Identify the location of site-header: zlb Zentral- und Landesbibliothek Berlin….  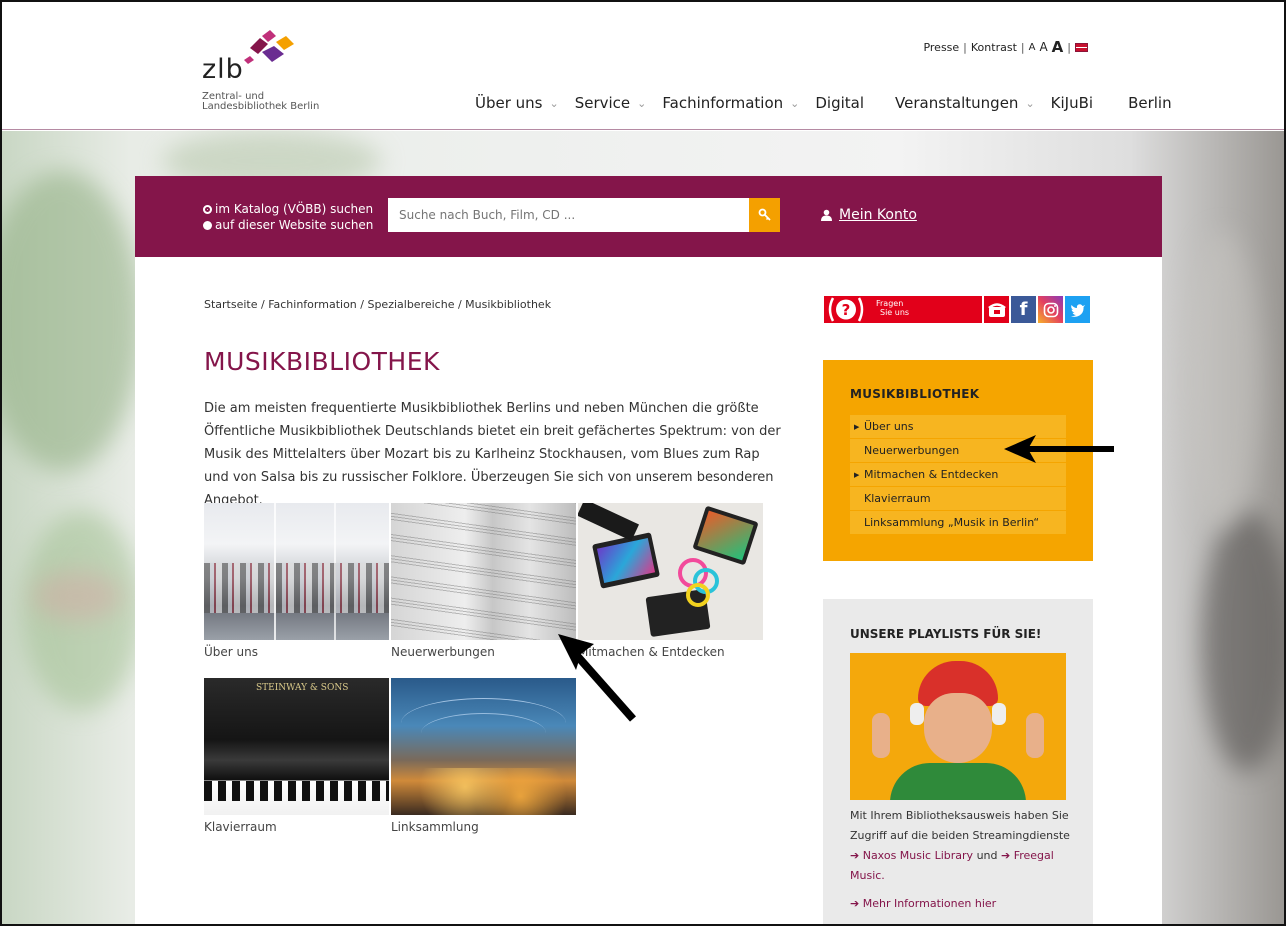
(643, 66).